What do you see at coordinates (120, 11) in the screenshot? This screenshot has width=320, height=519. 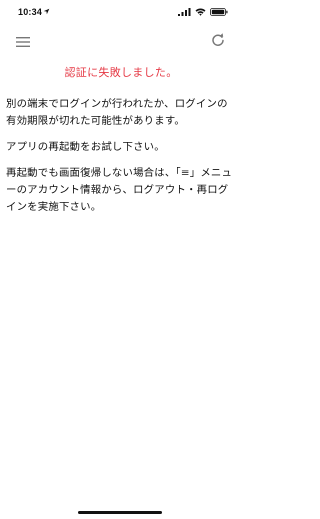 I see `status-bar: 10:34` at bounding box center [120, 11].